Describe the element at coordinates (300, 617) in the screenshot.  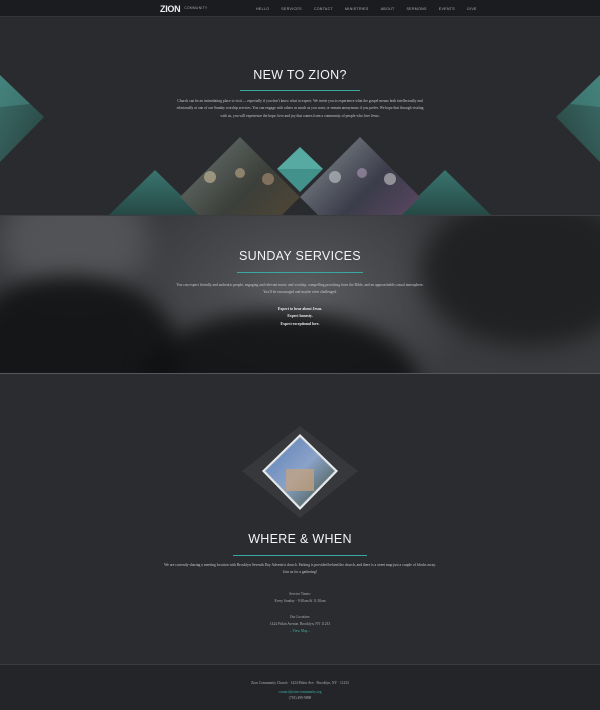
I see `location-label: Our Location:` at that location.